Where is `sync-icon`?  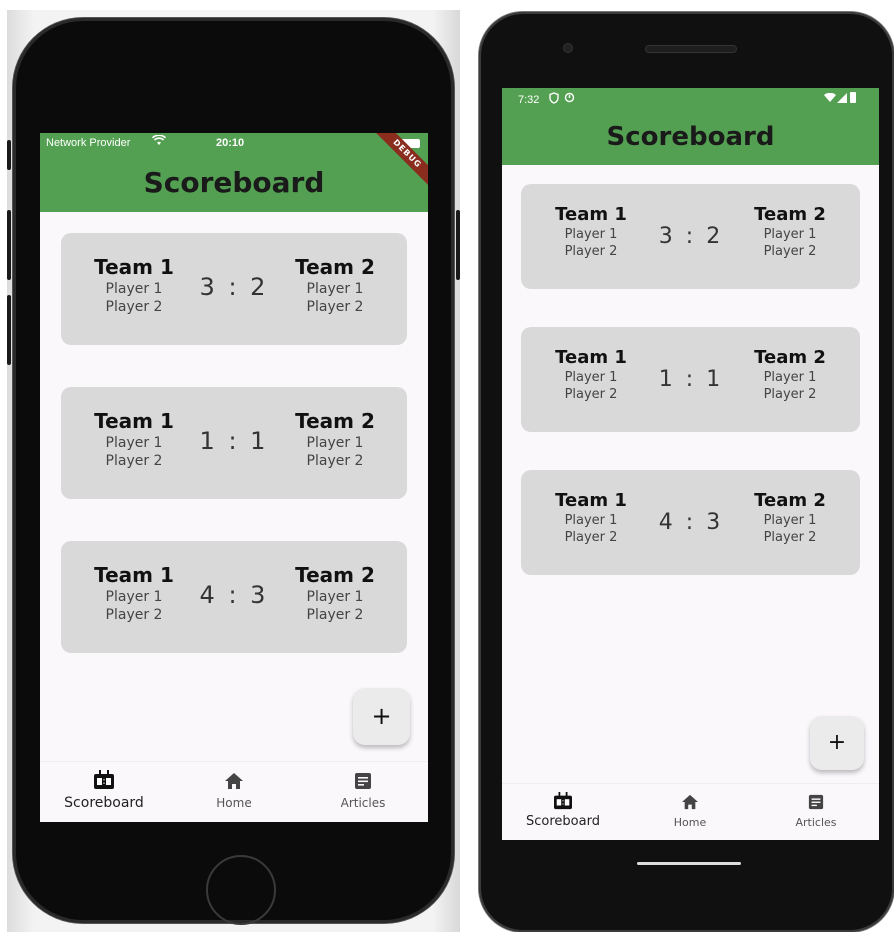
sync-icon is located at coordinates (569, 99).